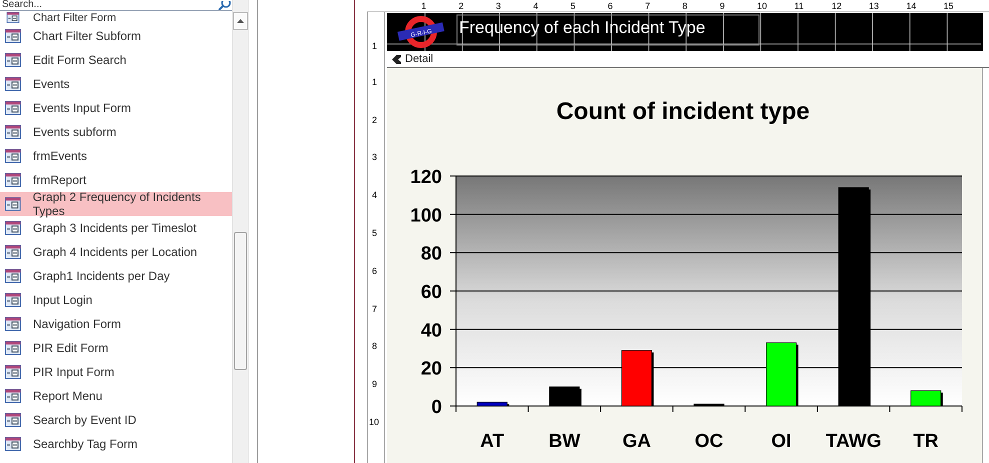  What do you see at coordinates (564, 441) in the screenshot?
I see `category-label: BW` at bounding box center [564, 441].